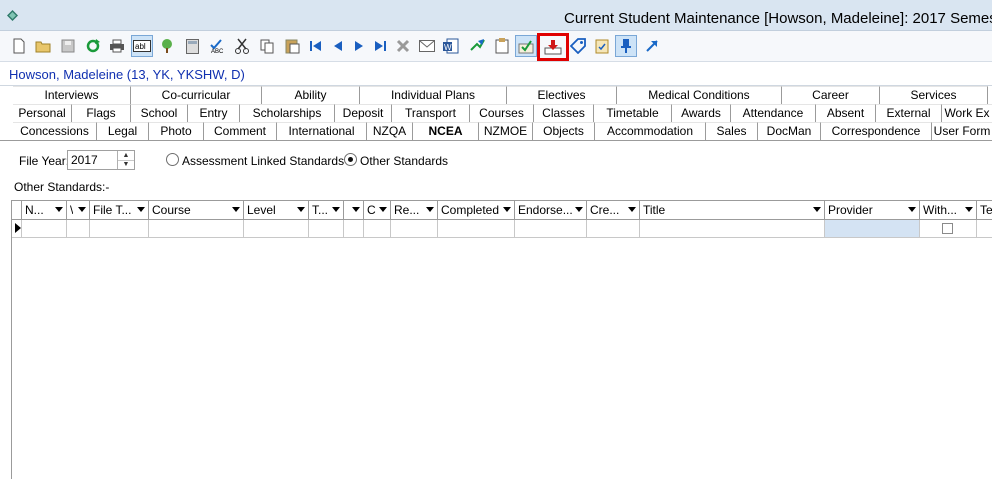 Image resolution: width=992 pixels, height=479 pixels. Describe the element at coordinates (831, 95) in the screenshot. I see `tab-career: Career` at that location.